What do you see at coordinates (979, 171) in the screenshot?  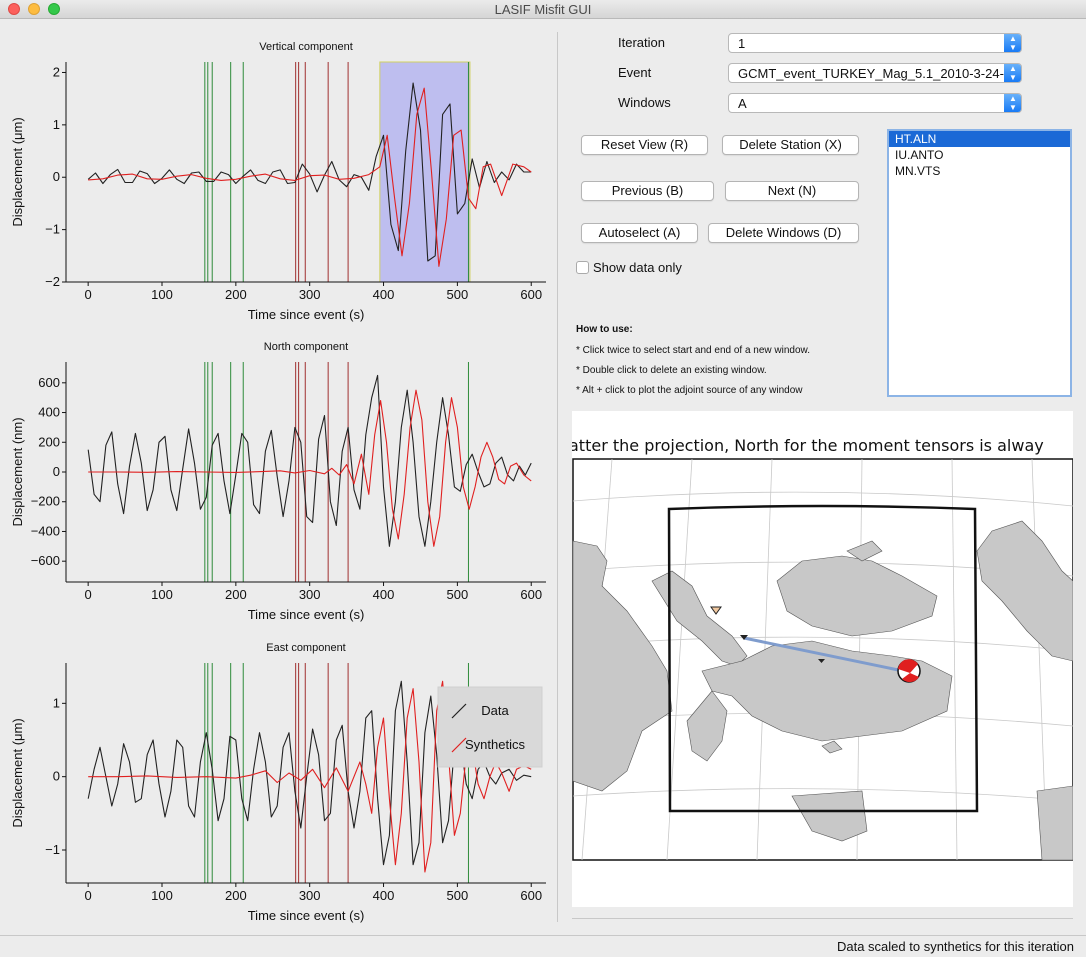 I see `station-item: MN.VTS` at bounding box center [979, 171].